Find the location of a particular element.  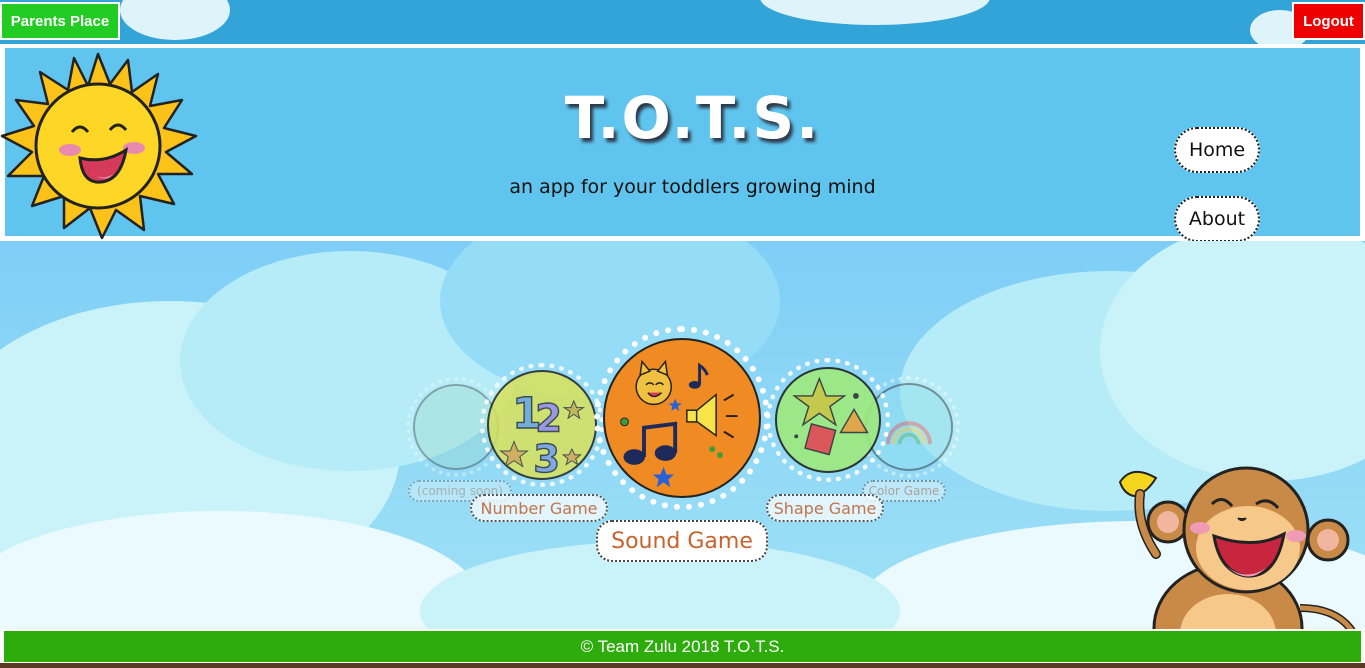

number-game-button: 1 2 3 is located at coordinates (542, 425).